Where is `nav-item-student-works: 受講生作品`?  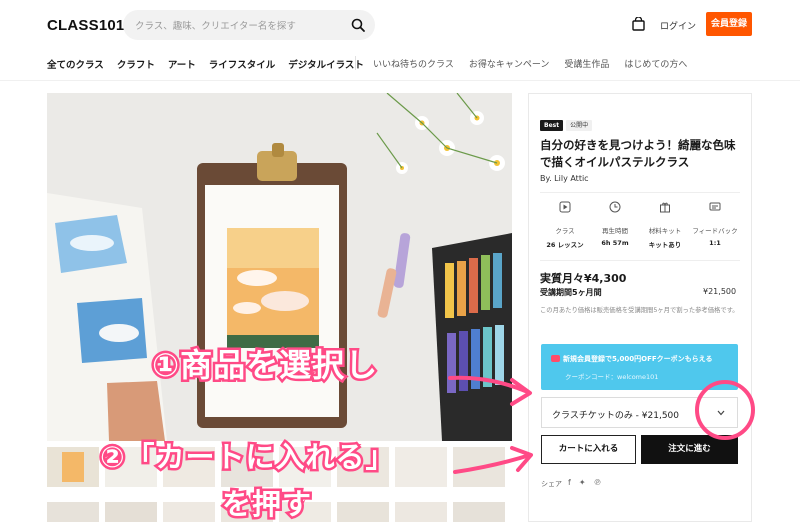 nav-item-student-works: 受講生作品 is located at coordinates (586, 63).